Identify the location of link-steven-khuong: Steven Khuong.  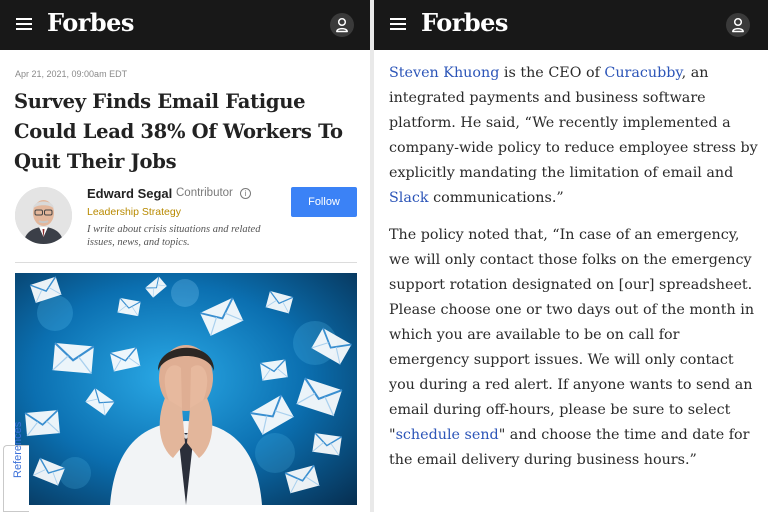
(444, 73).